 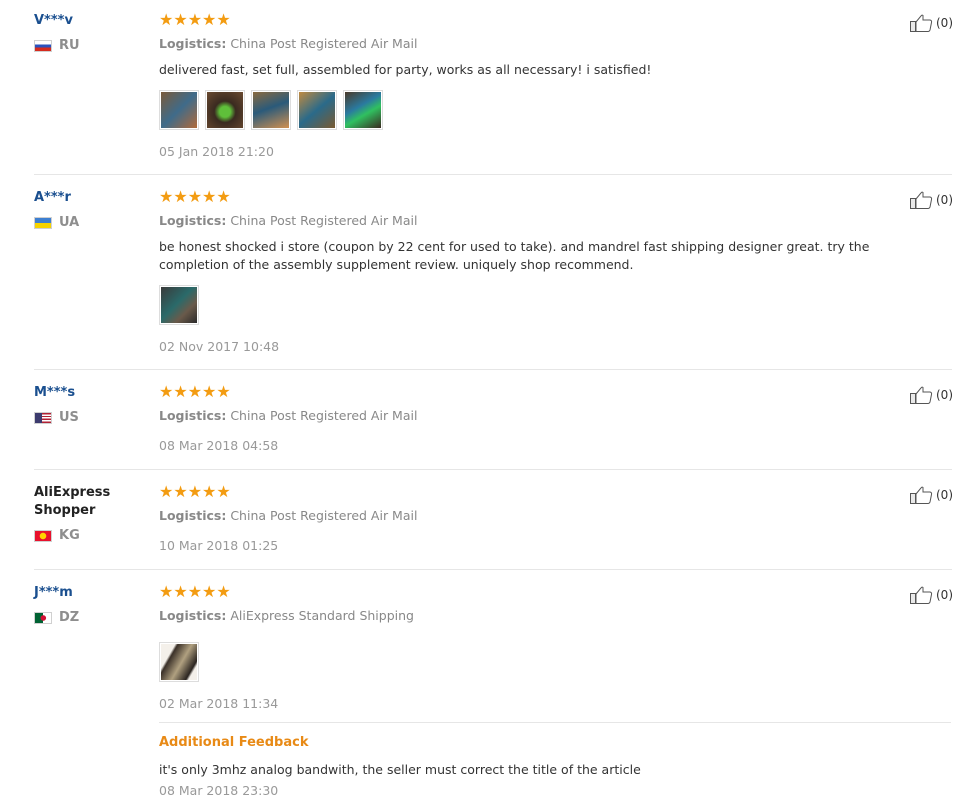 What do you see at coordinates (89, 209) in the screenshot?
I see `reviewer-info: A***r UA` at bounding box center [89, 209].